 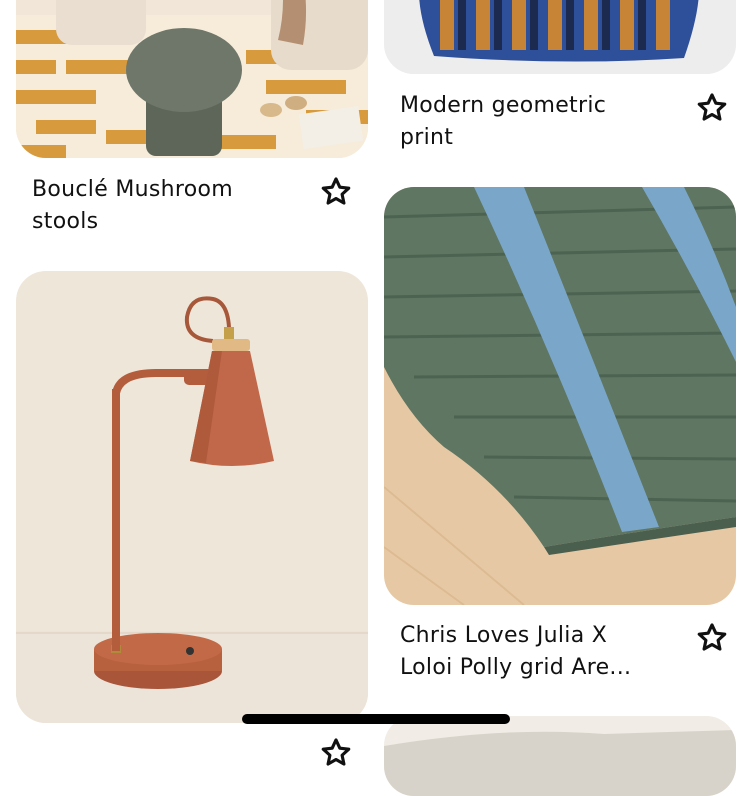 What do you see at coordinates (132, 189) in the screenshot?
I see `pin-title-line-1: Bouclé Mushroom` at bounding box center [132, 189].